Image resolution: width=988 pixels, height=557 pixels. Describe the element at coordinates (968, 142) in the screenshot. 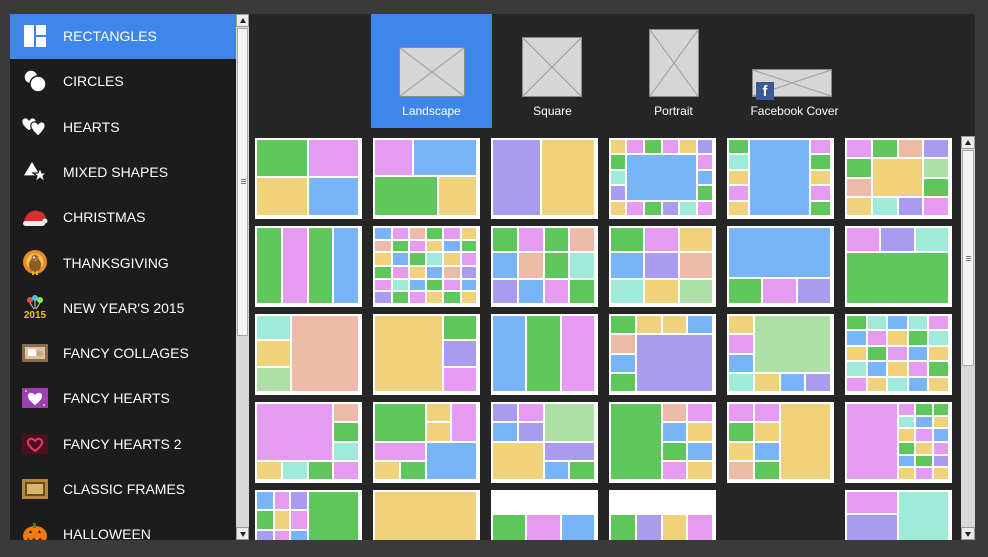

I see `grid-scroll-up-button` at that location.